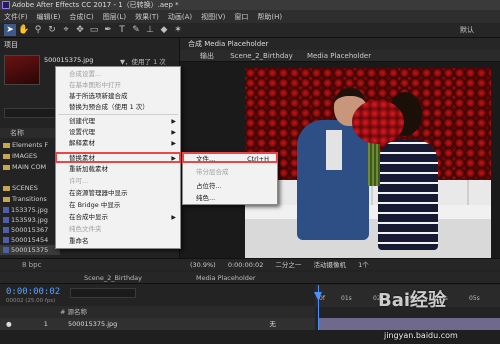  What do you see at coordinates (346, 298) in the screenshot?
I see `ruler-tick: 01s` at bounding box center [346, 298].